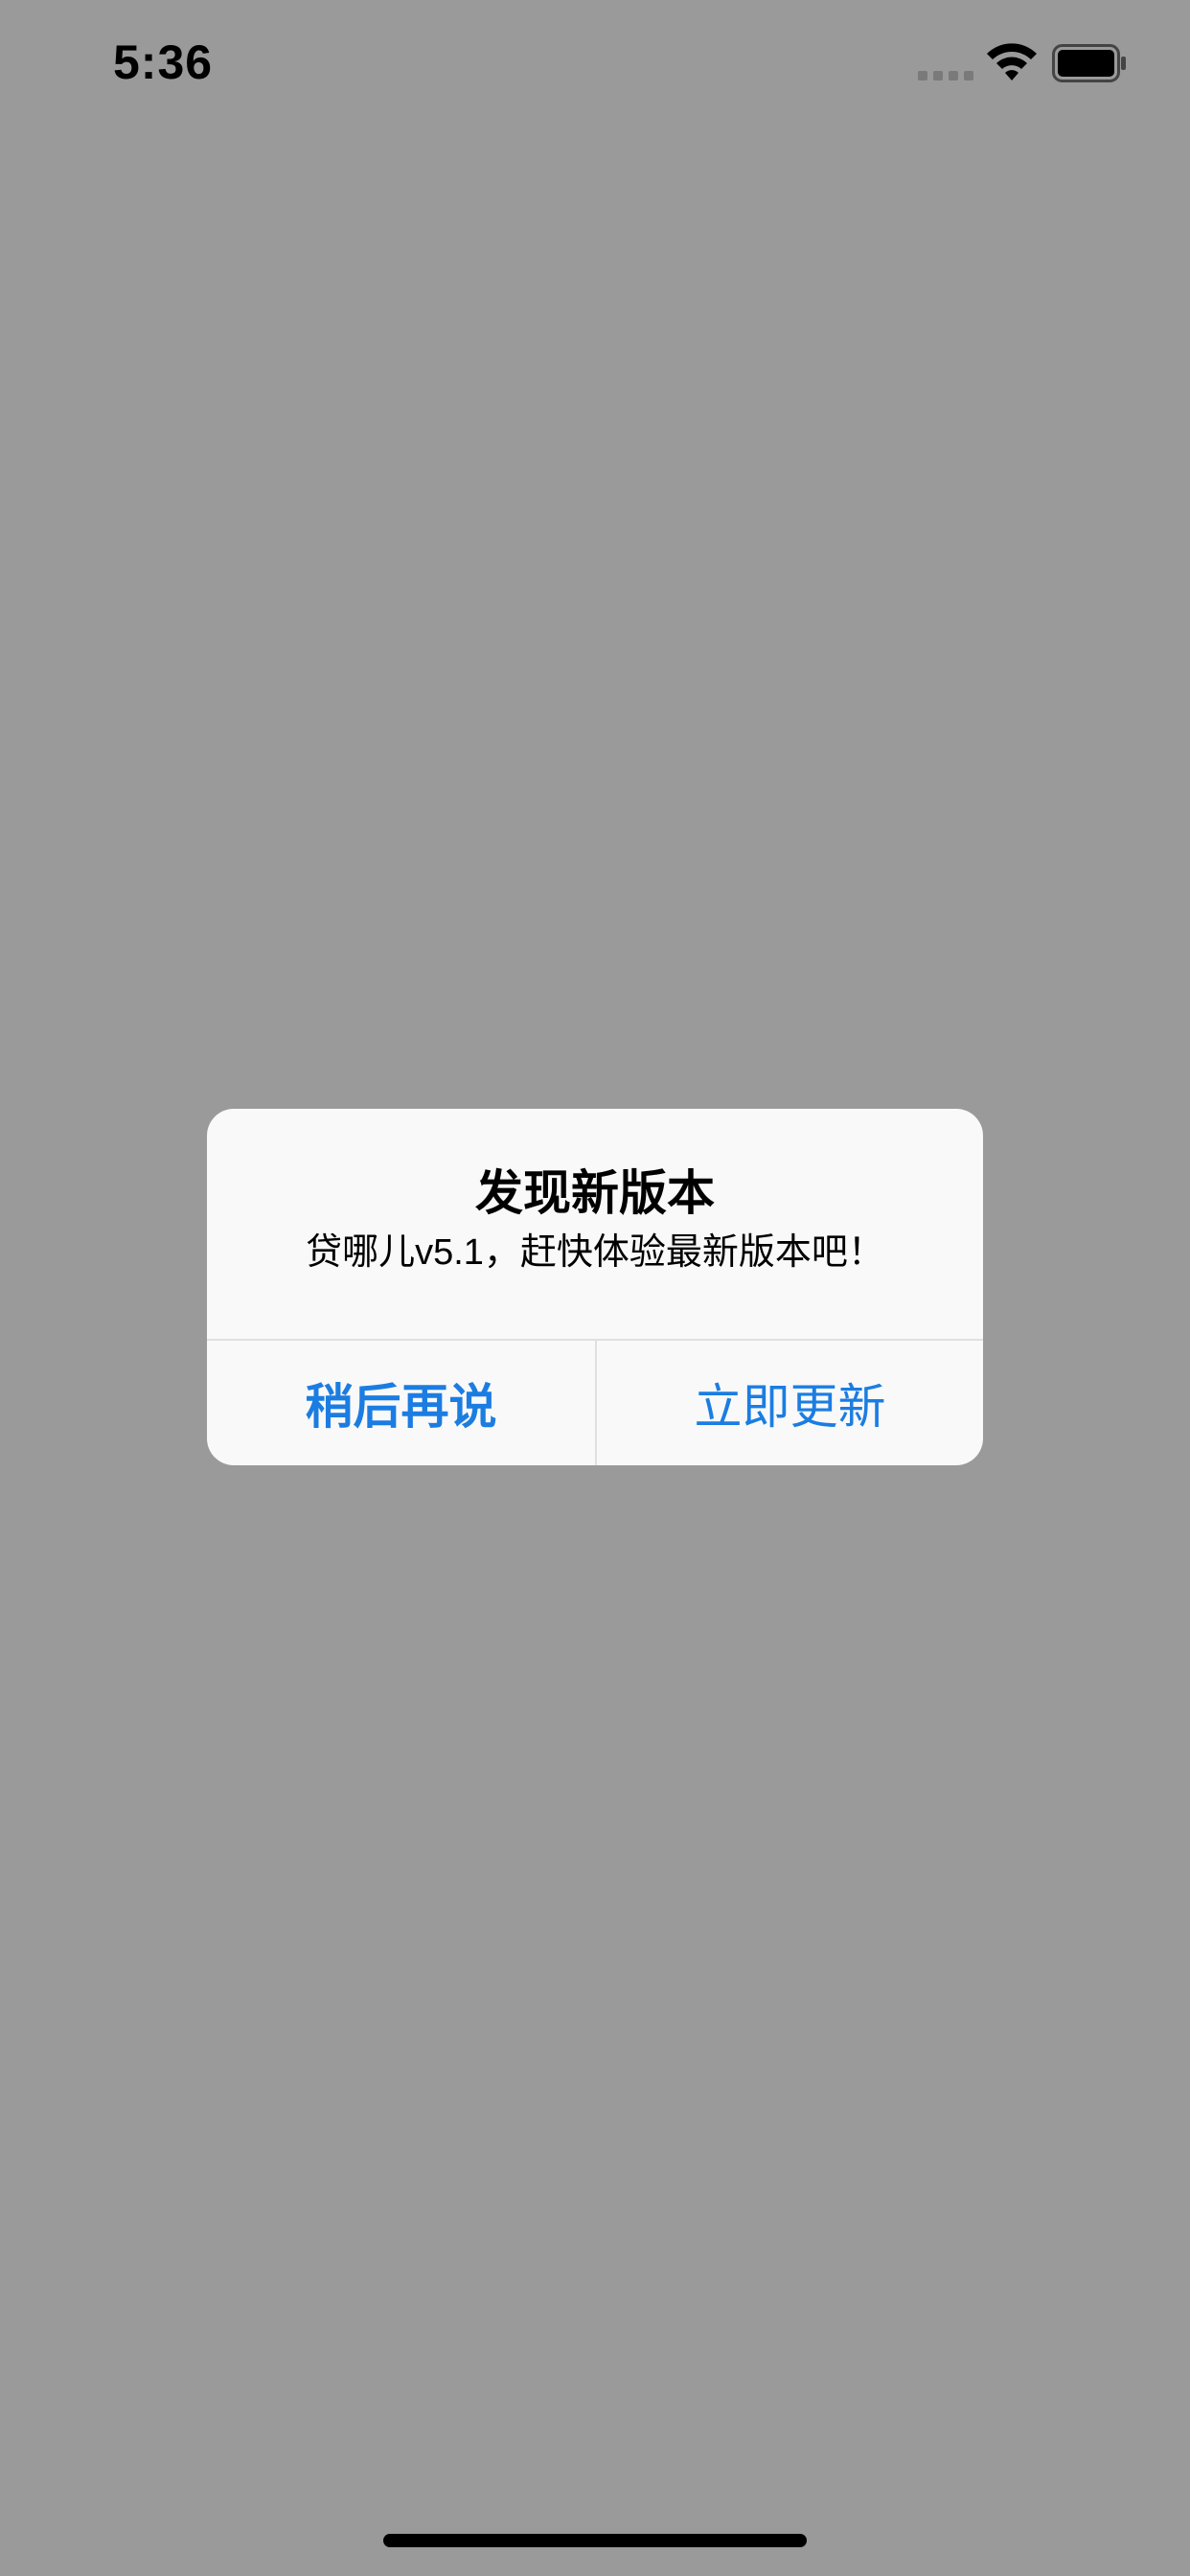 This screenshot has width=1190, height=2576. Describe the element at coordinates (946, 75) in the screenshot. I see `signal-icon` at that location.